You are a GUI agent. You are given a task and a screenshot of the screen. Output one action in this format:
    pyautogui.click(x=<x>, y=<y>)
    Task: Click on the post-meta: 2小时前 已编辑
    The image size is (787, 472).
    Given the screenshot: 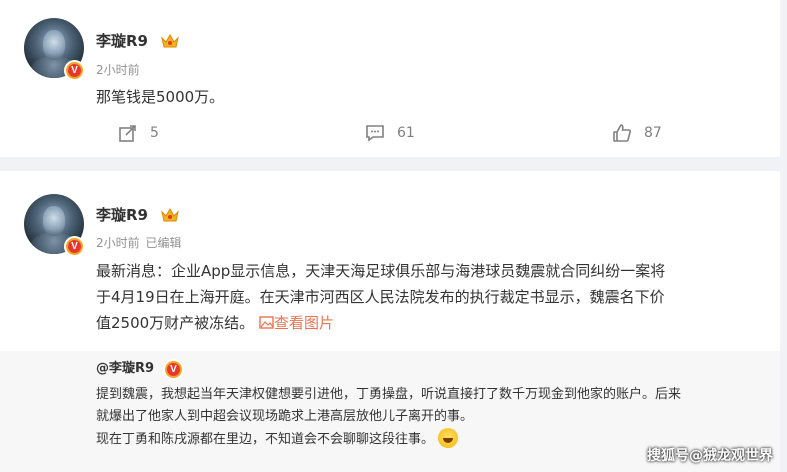 What is the action you would take?
    pyautogui.click(x=138, y=243)
    